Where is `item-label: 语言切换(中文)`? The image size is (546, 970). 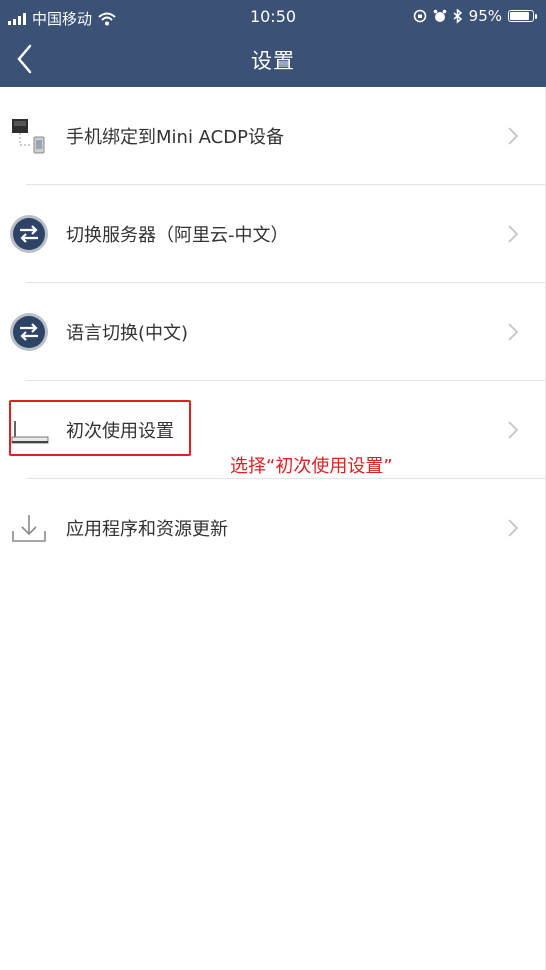
item-label: 语言切换(中文) is located at coordinates (127, 333).